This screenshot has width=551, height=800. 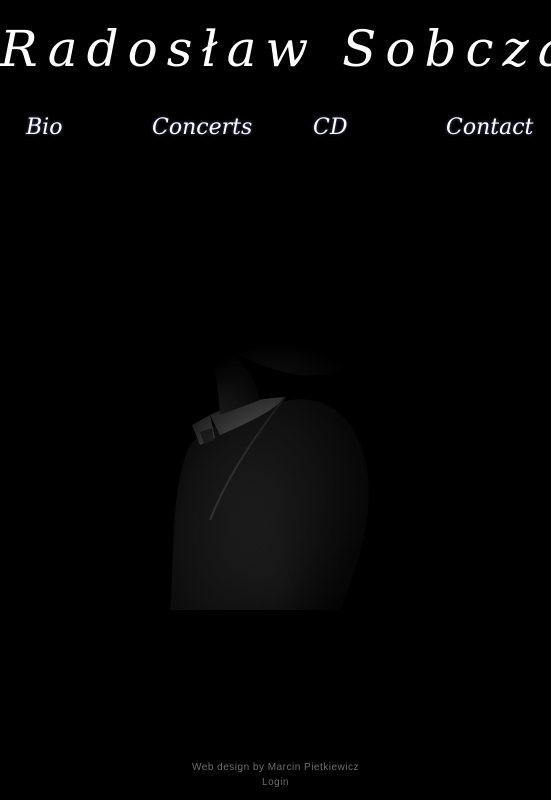 What do you see at coordinates (489, 128) in the screenshot?
I see `nav-item-contact: Contact` at bounding box center [489, 128].